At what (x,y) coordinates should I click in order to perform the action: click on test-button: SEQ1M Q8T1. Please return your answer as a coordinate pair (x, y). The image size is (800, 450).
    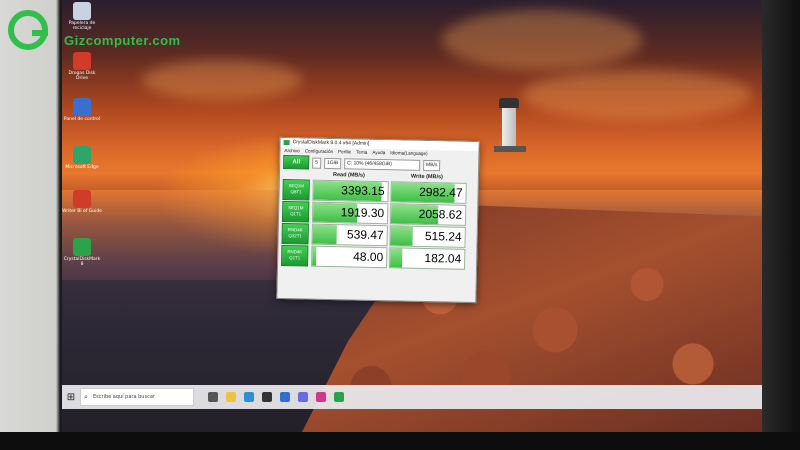
    Looking at the image, I should click on (296, 189).